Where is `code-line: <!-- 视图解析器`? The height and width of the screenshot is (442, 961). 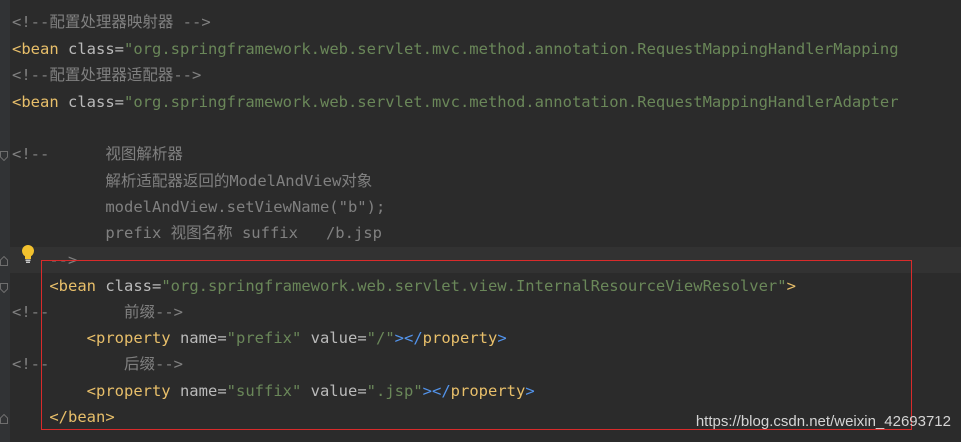 code-line: <!-- 视图解析器 is located at coordinates (97, 154).